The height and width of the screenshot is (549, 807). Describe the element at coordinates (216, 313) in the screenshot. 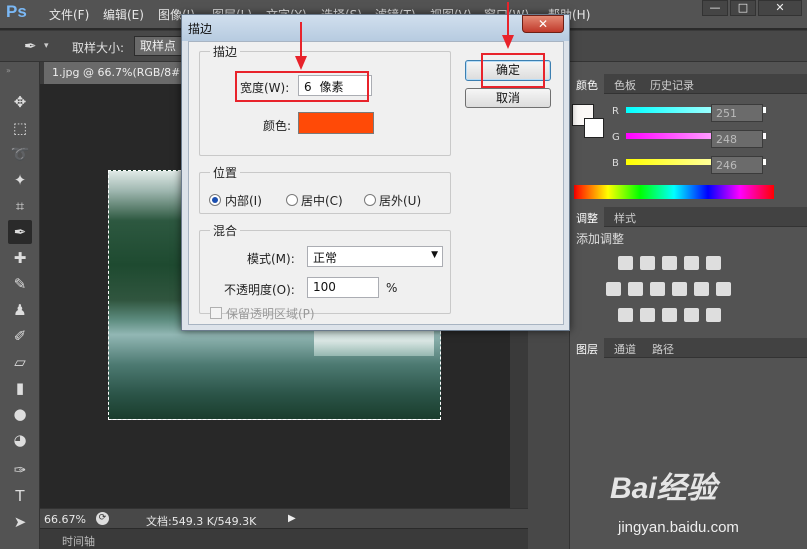

I see `preserve-transparency-checkbox` at that location.